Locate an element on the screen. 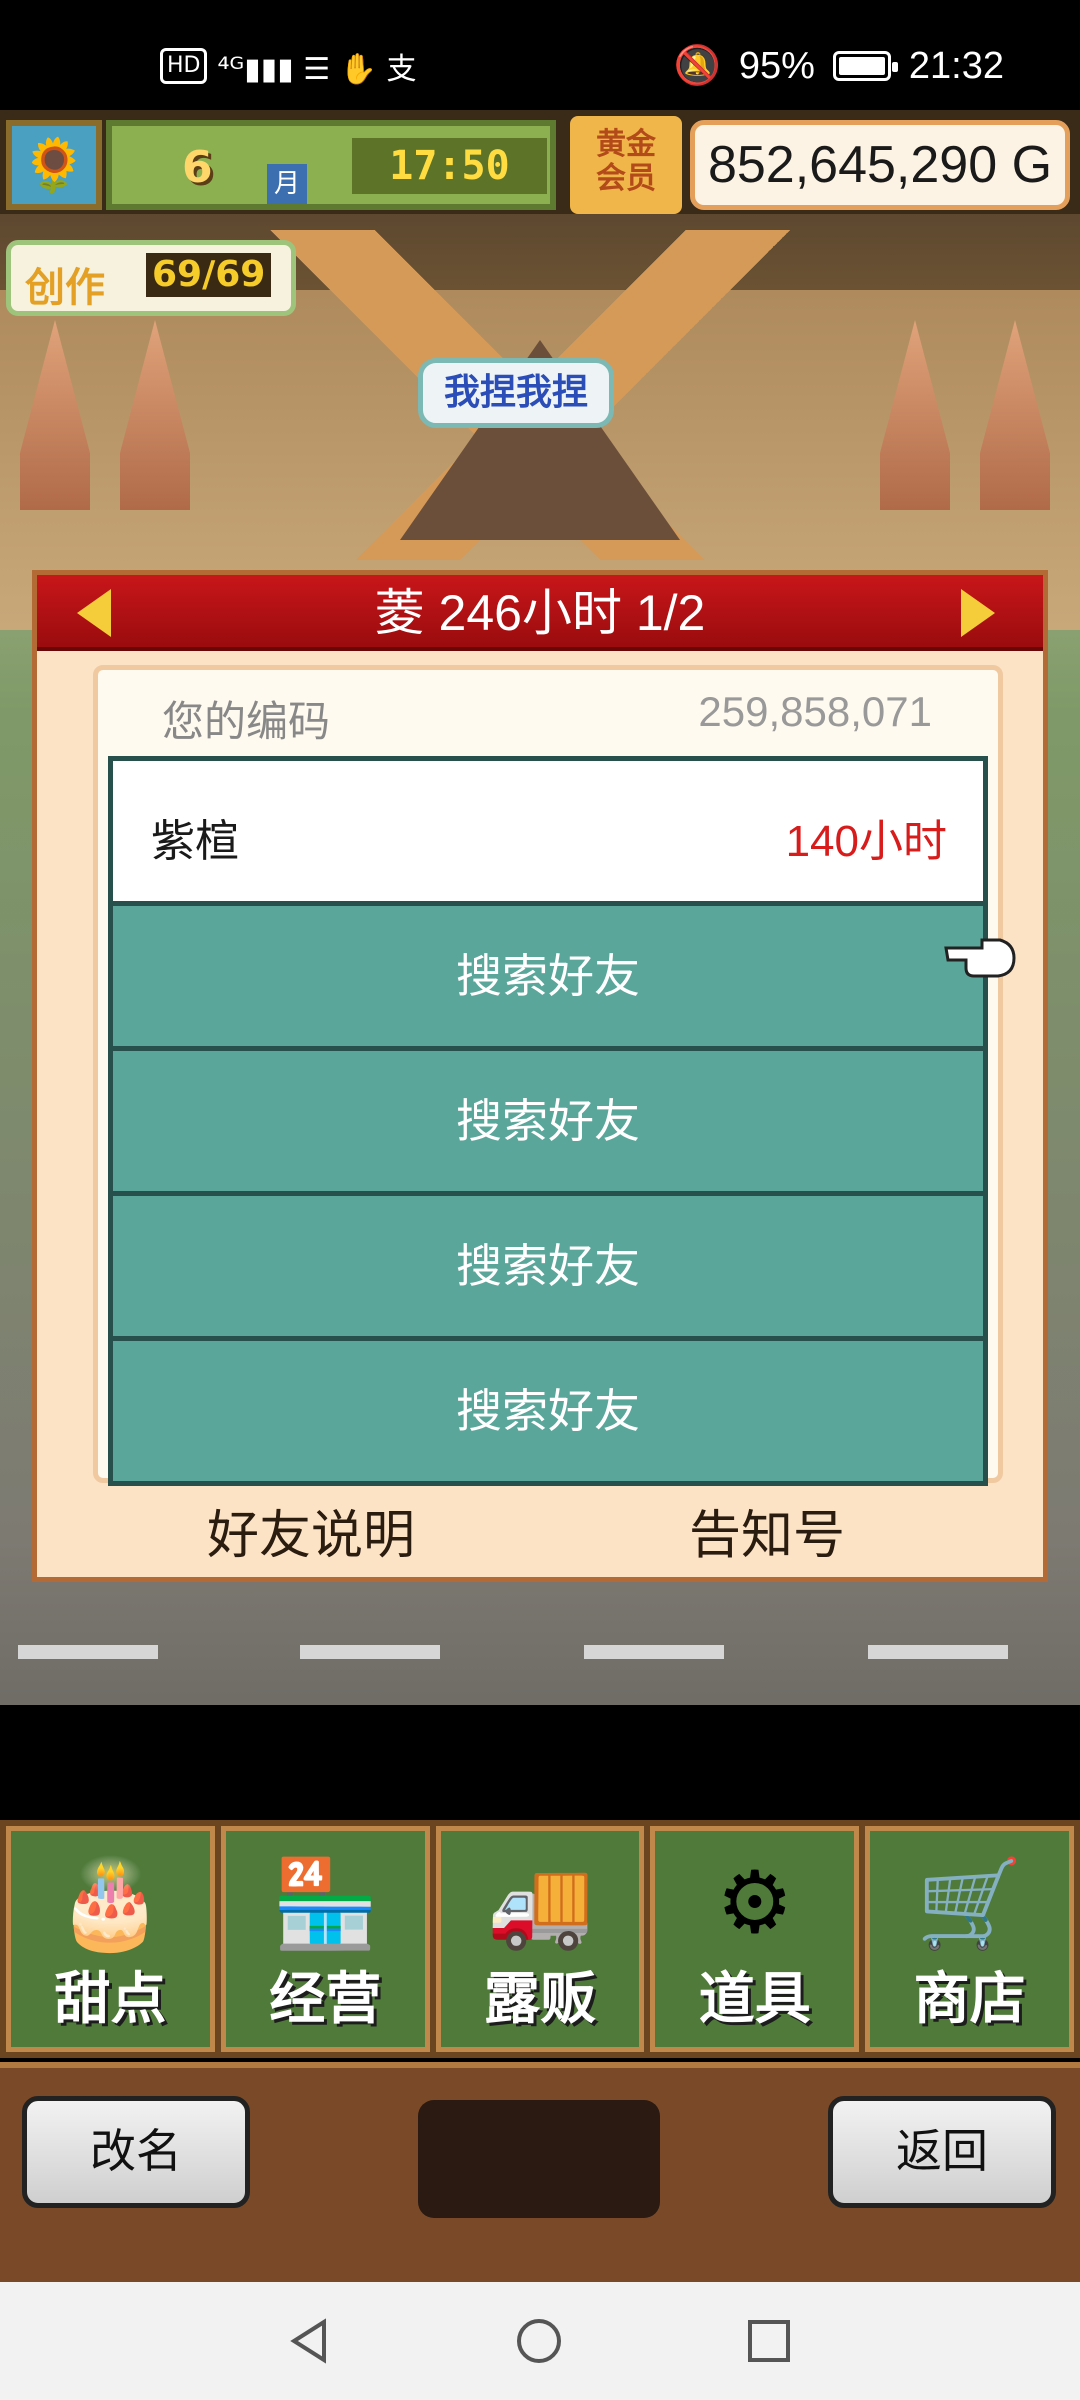 Image resolution: width=1080 pixels, height=2400 pixels. menu-store: 🛒 商店 is located at coordinates (969, 1939).